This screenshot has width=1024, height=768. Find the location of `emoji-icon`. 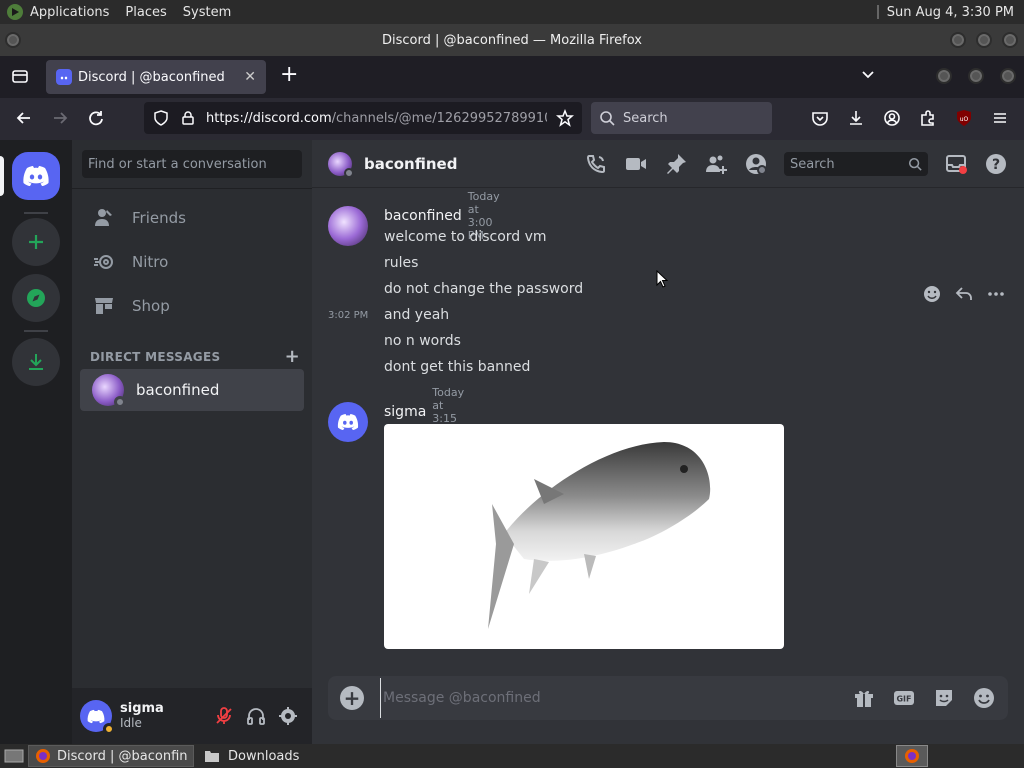

emoji-icon is located at coordinates (932, 294).